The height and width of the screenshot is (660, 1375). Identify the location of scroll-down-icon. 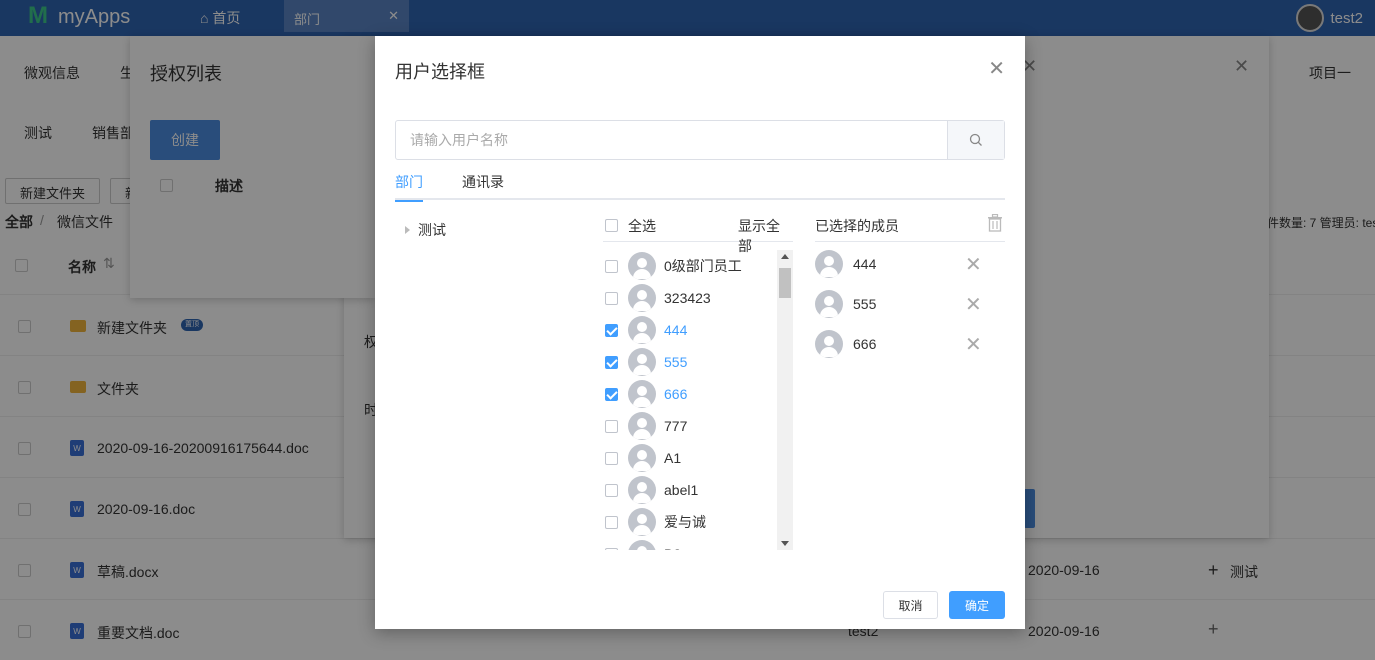
(785, 543).